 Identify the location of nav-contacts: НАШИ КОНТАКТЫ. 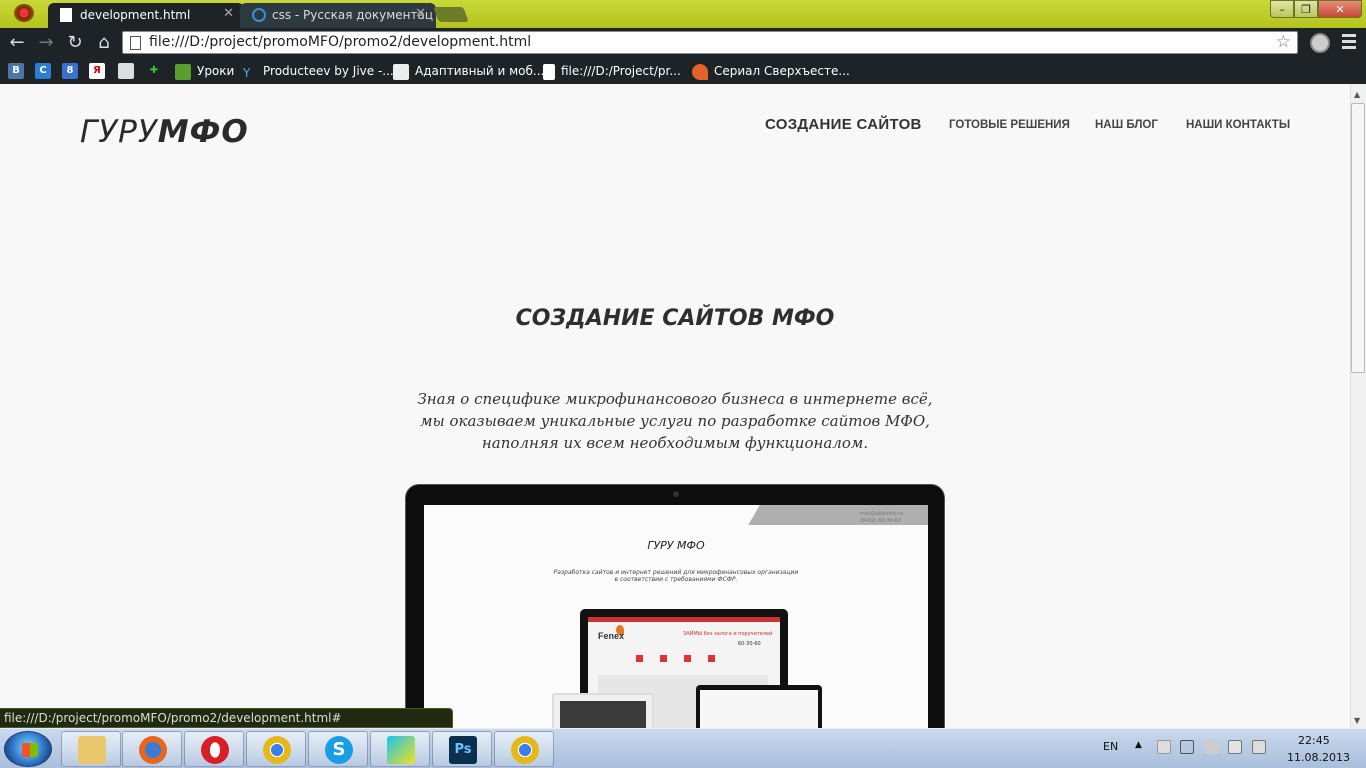
(1238, 125).